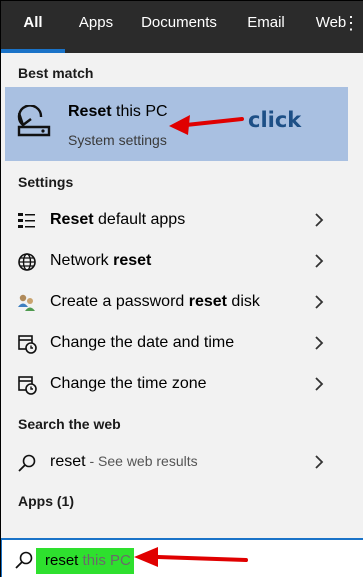 This screenshot has width=363, height=577. I want to click on settings-item-label: Change the time zone, so click(128, 383).